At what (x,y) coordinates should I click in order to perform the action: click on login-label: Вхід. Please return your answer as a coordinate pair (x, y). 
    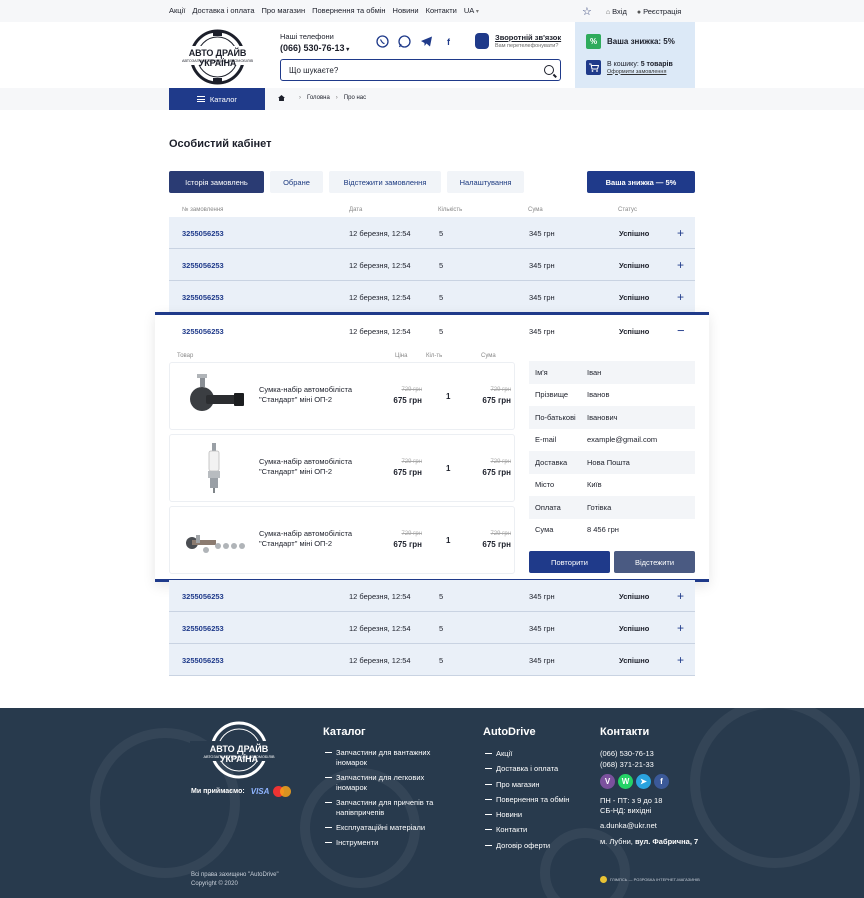
    Looking at the image, I should click on (619, 11).